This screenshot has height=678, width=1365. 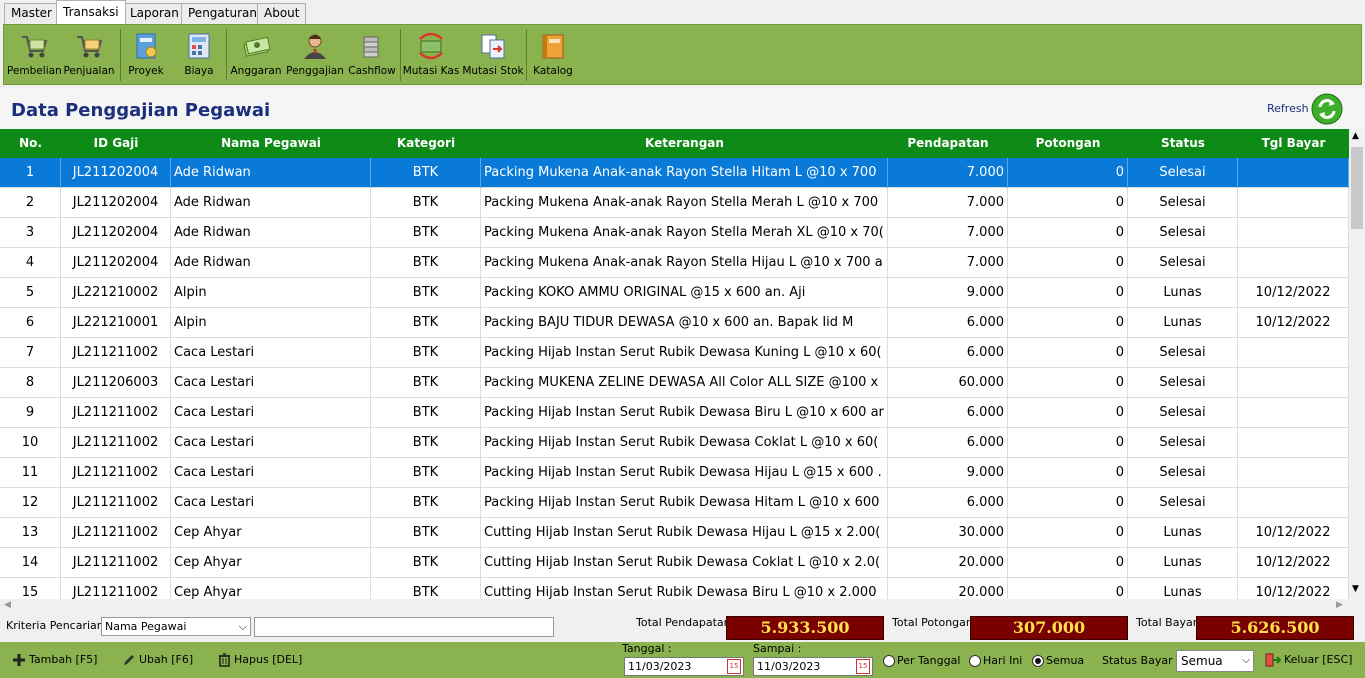 What do you see at coordinates (7, 605) in the screenshot?
I see `scroll-left-icon: ◀` at bounding box center [7, 605].